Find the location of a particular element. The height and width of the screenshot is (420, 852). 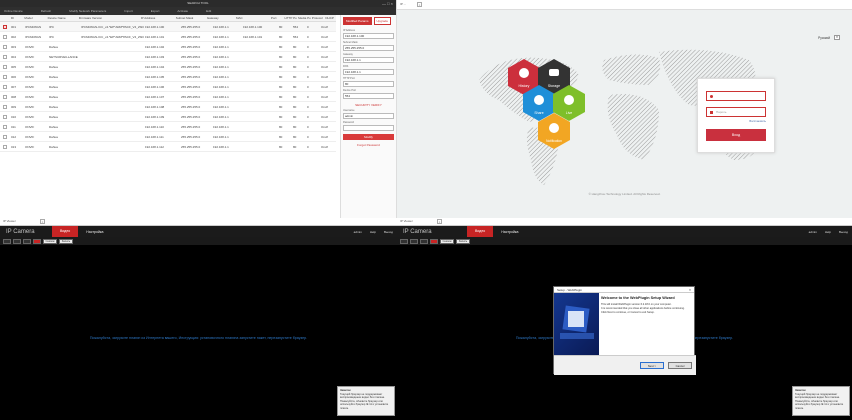

column-header: MAC is located at coordinates (252, 18).